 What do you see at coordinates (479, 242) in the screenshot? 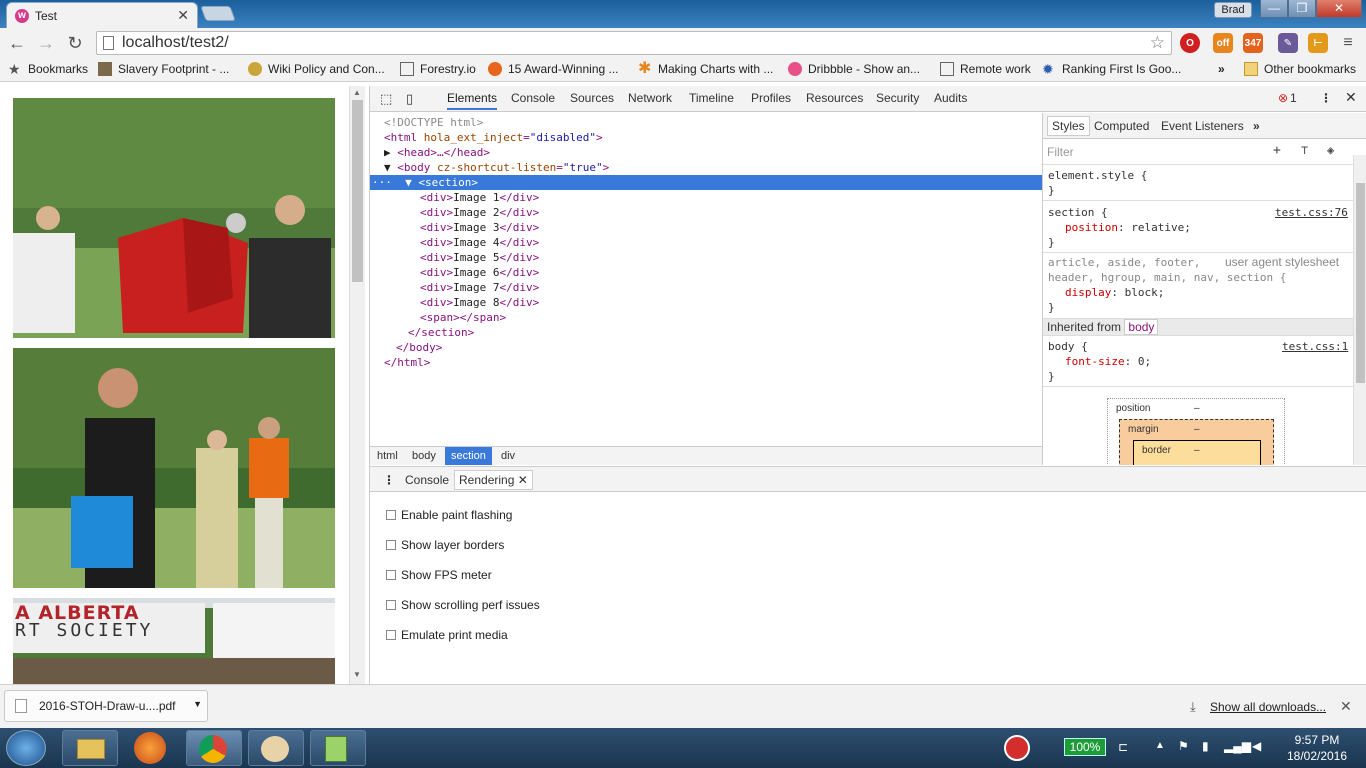
I see `div-node: <div>Image 4</div>` at bounding box center [479, 242].